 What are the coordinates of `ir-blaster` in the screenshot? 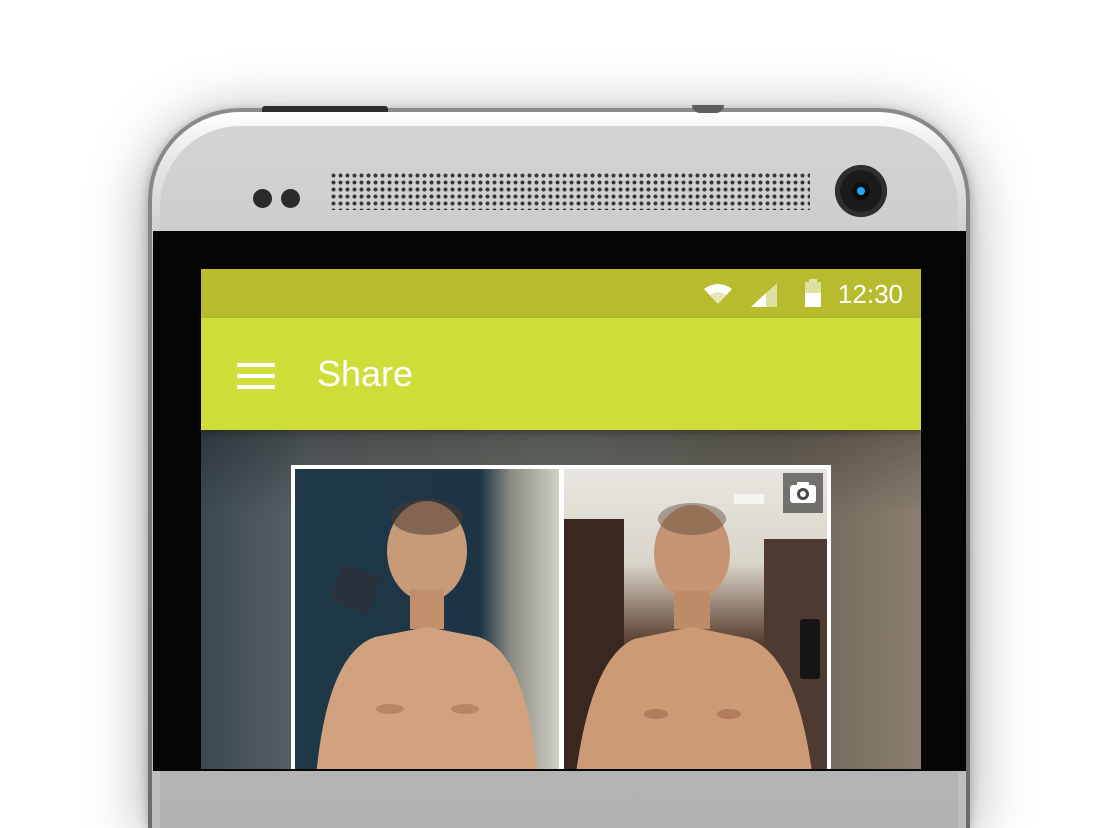 It's located at (708, 109).